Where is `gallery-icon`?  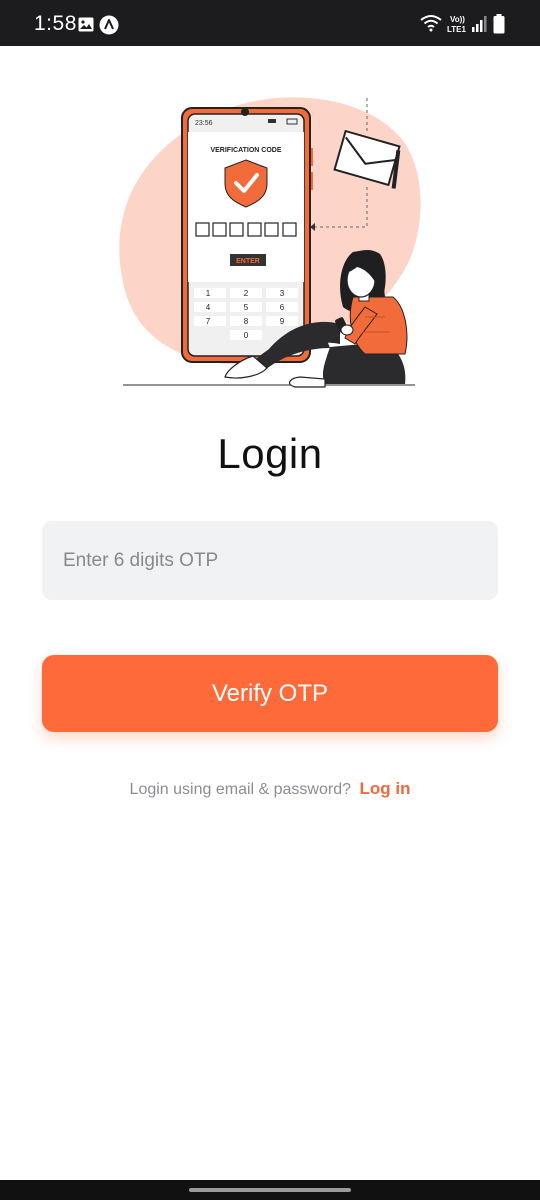
gallery-icon is located at coordinates (86, 24).